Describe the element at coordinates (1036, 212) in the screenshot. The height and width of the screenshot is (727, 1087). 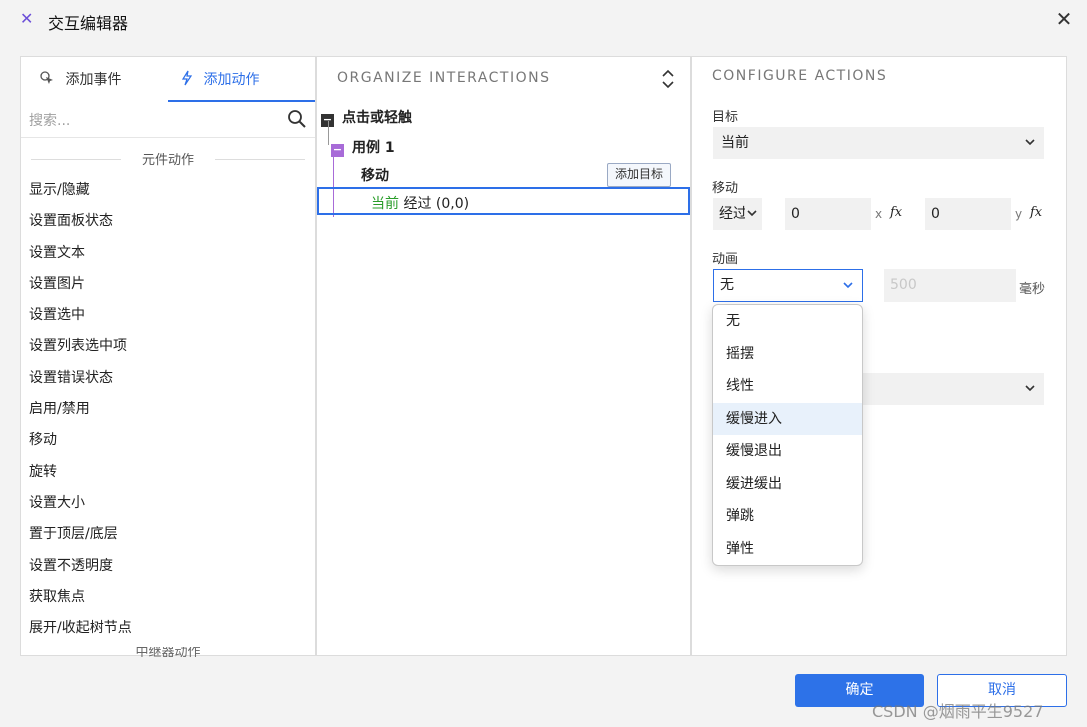
I see `y-fx-icon: fx` at that location.